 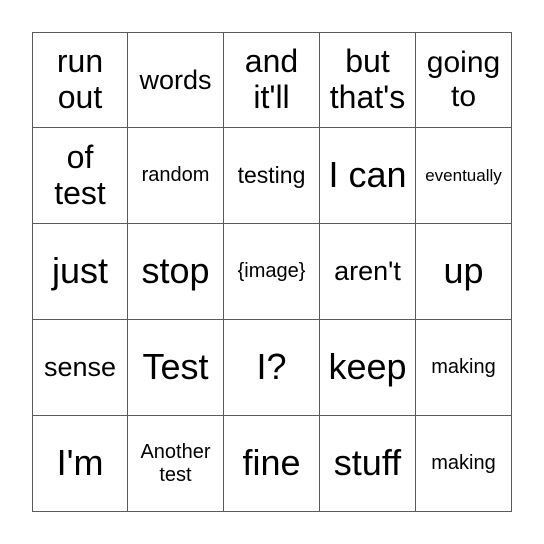 I want to click on bingo-cell: run out, so click(x=80, y=80).